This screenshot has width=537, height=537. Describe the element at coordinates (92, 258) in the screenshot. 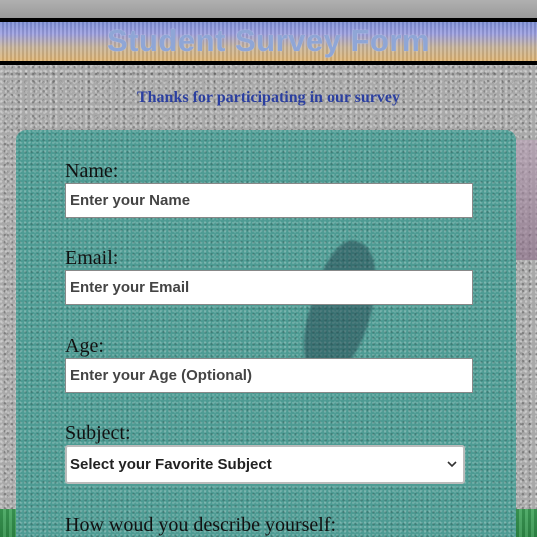

I see `email-label: Email:` at that location.